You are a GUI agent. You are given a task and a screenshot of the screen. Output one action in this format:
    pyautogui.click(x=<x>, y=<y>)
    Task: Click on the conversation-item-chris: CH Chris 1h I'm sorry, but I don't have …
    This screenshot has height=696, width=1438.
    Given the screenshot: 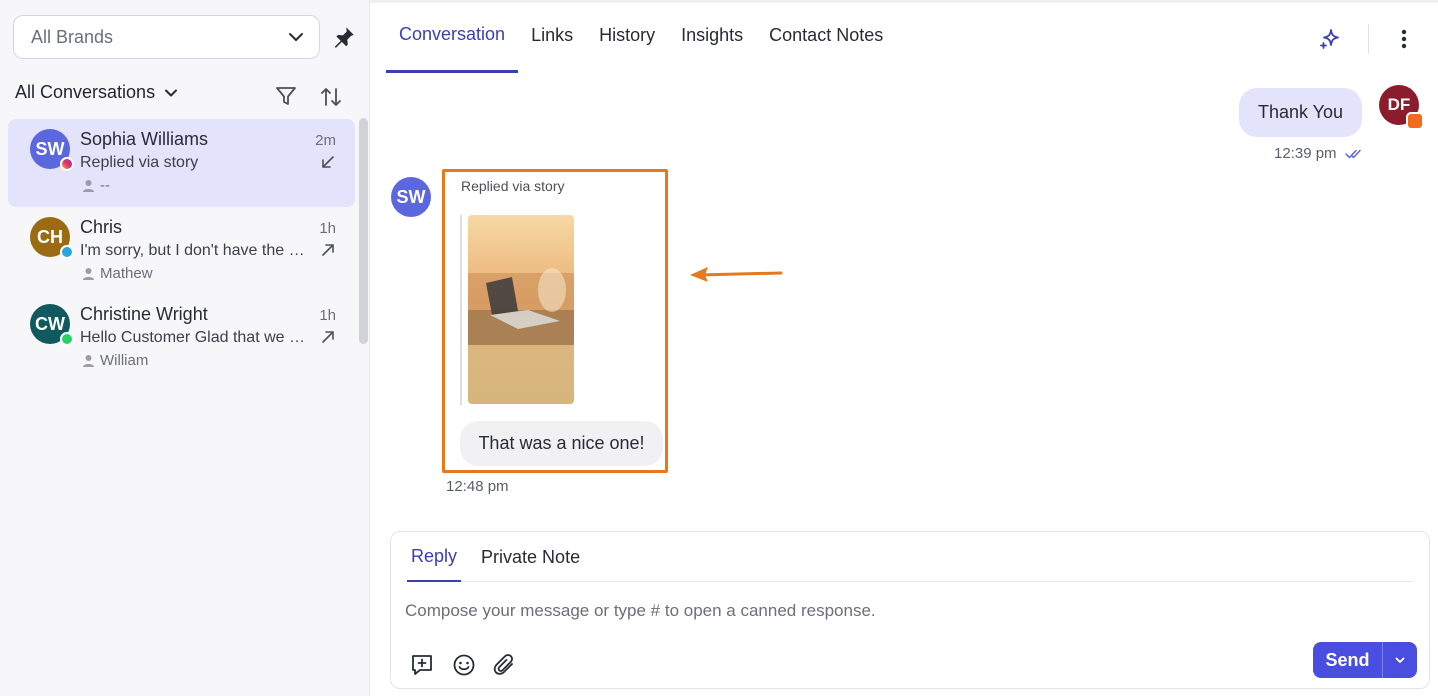 What is the action you would take?
    pyautogui.click(x=181, y=251)
    